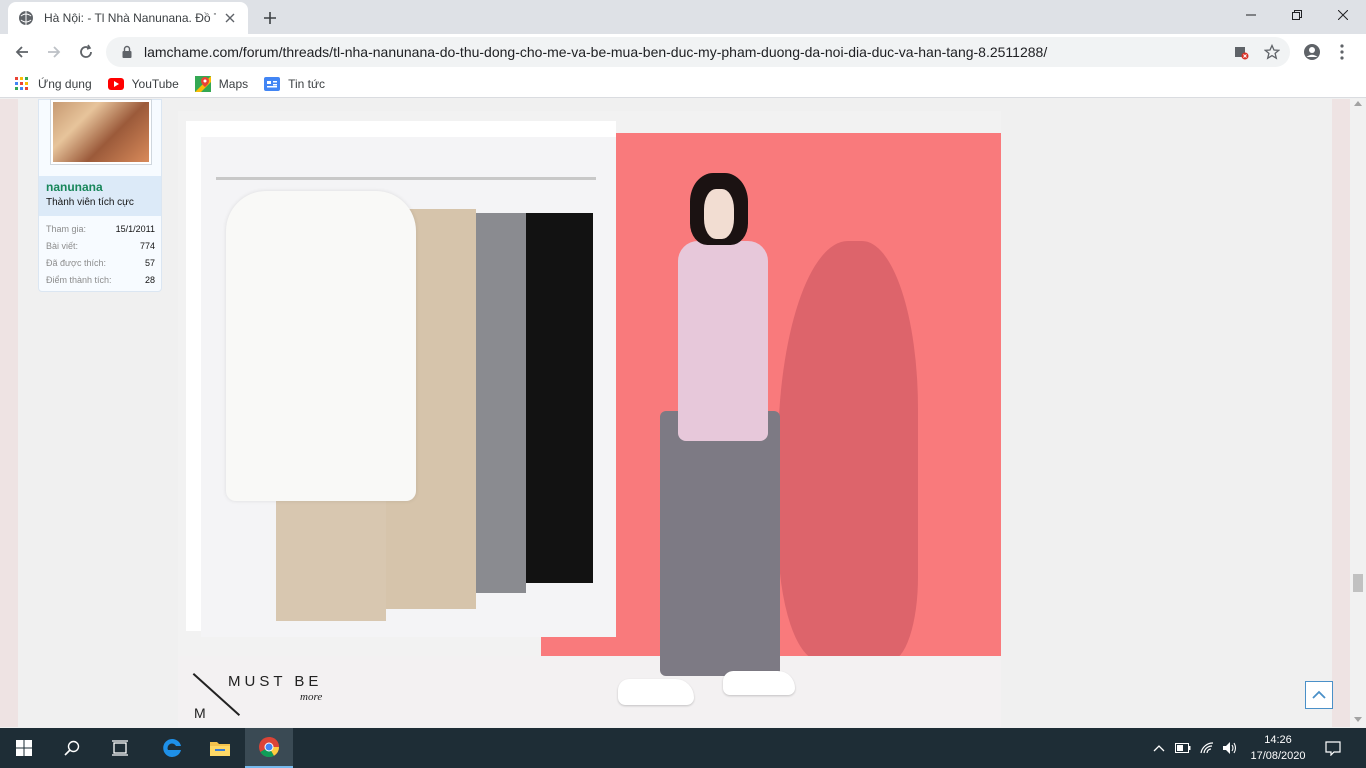  I want to click on lock-icon, so click(127, 52).